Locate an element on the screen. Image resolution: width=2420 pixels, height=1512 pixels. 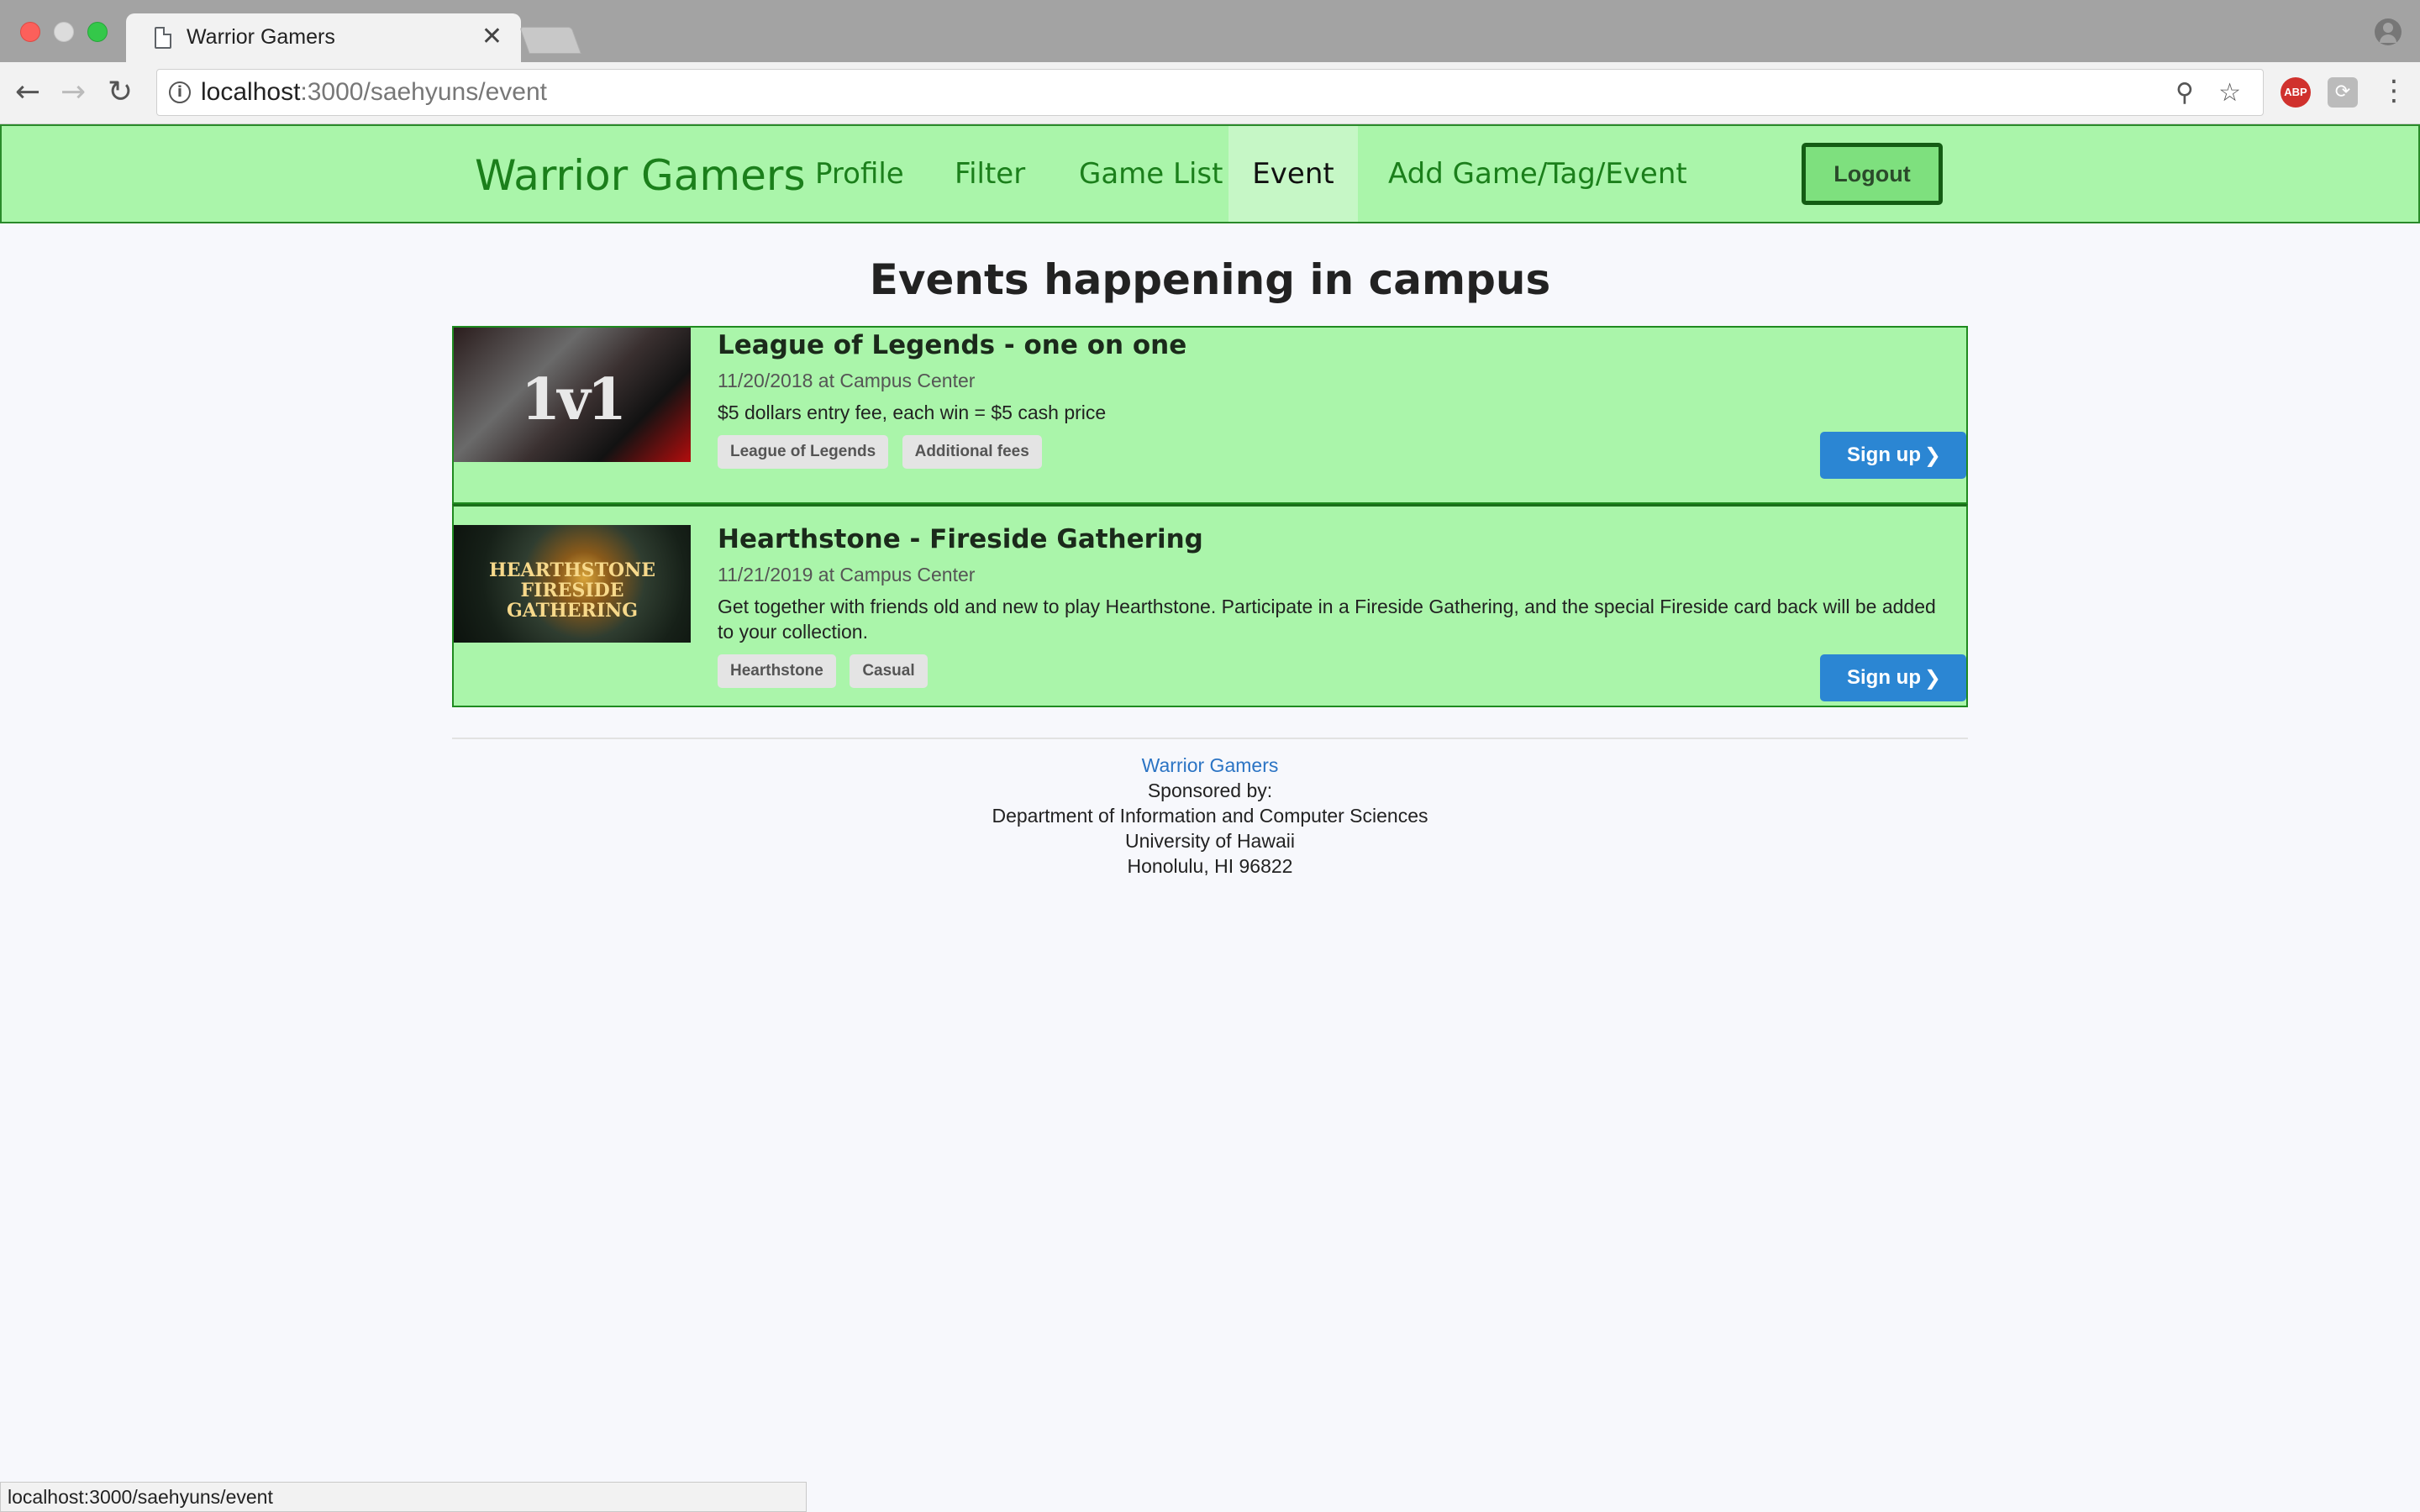
zoom-icon: ⚲ is located at coordinates (2184, 93).